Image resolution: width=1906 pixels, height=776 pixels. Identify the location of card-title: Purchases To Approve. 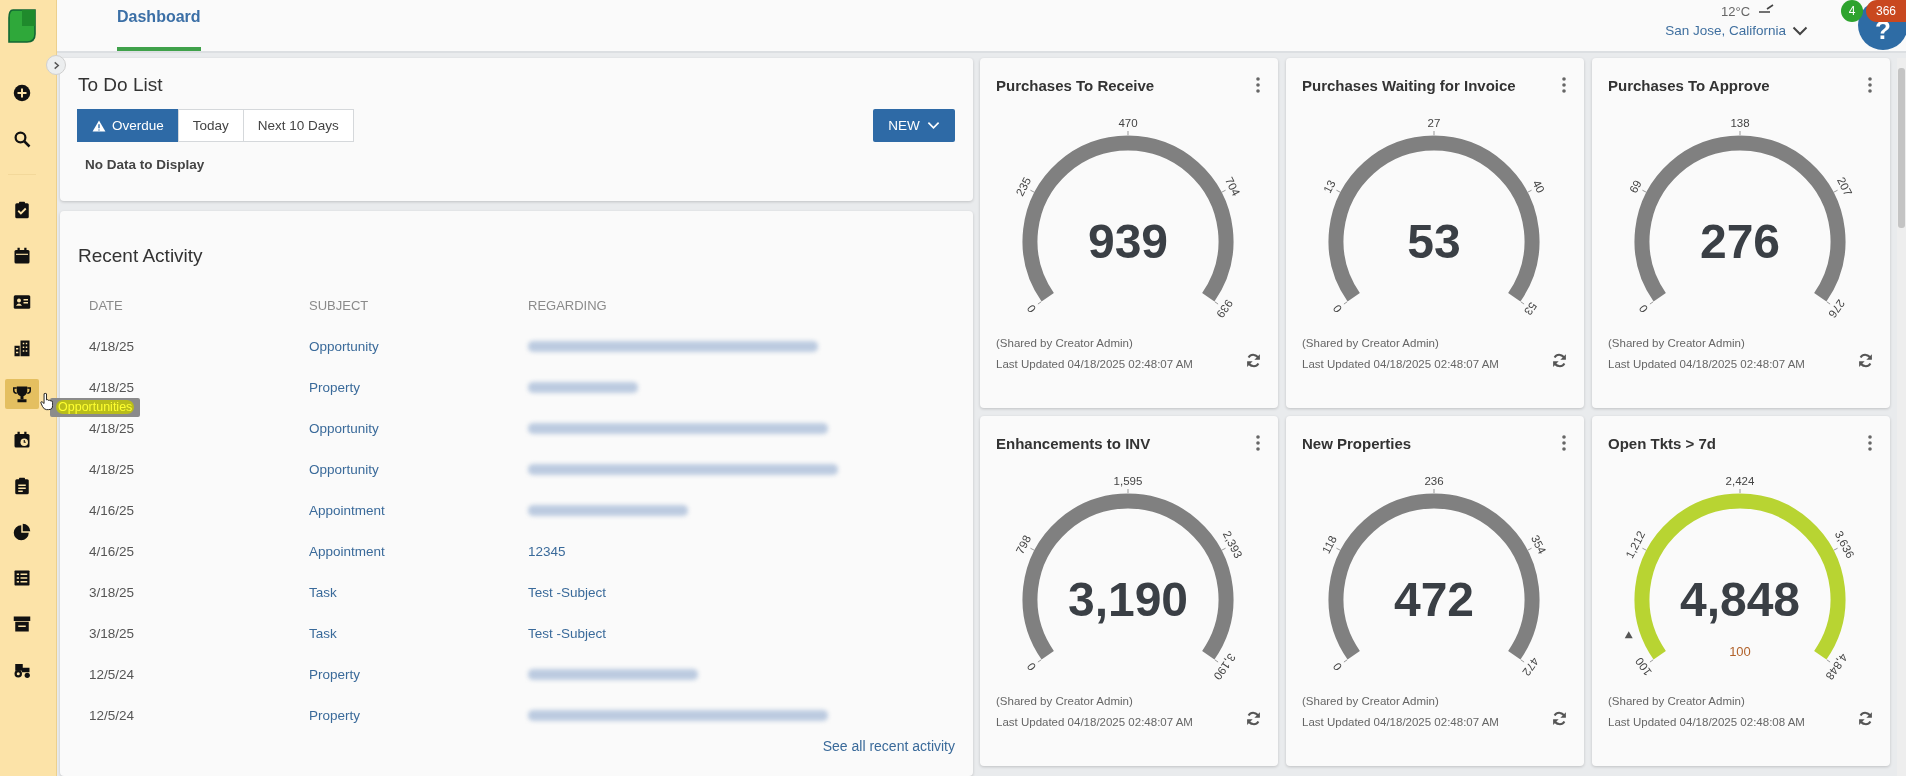
(1689, 85).